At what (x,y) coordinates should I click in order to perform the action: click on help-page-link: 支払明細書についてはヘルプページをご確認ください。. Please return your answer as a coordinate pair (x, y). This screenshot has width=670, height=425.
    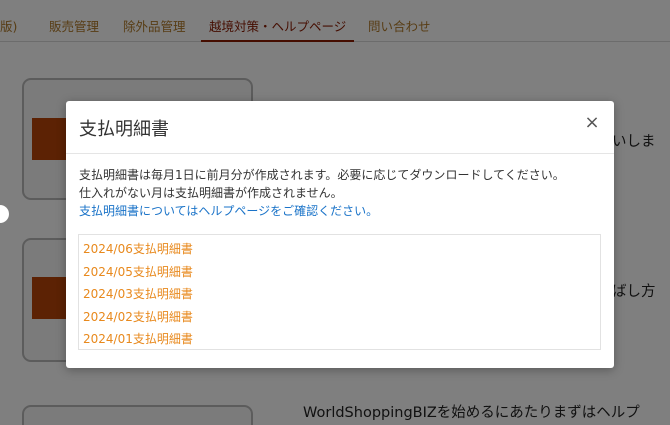
    Looking at the image, I should click on (339, 211).